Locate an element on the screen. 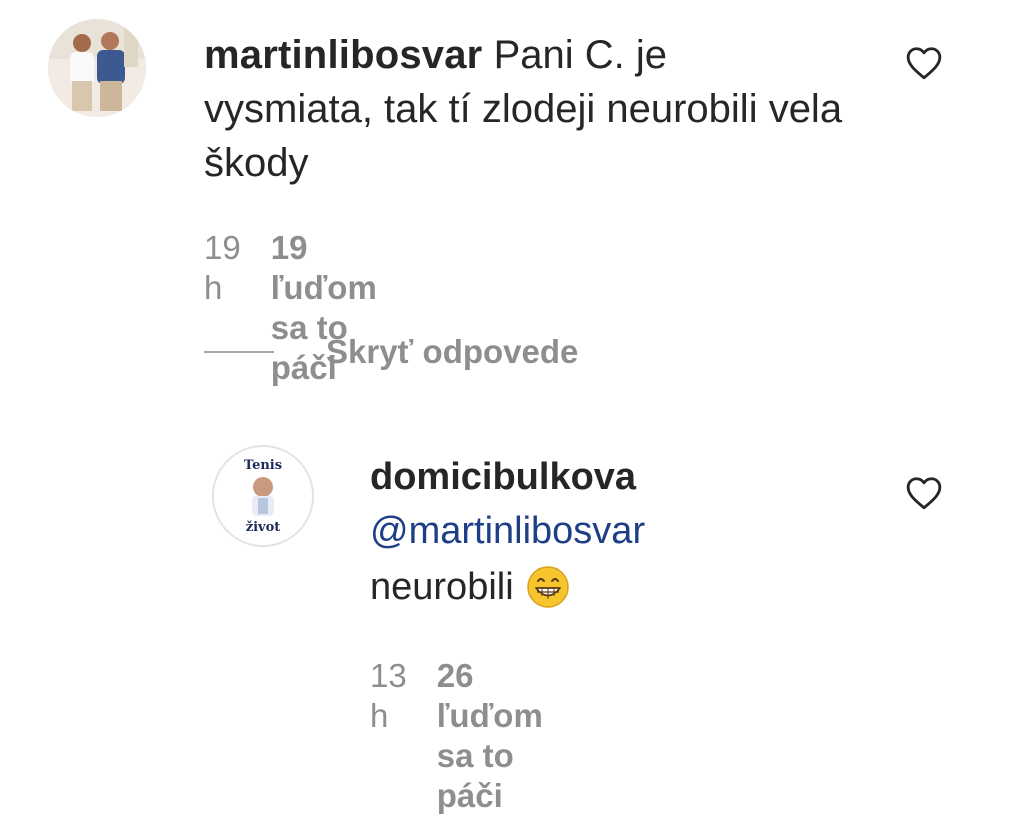 The width and height of the screenshot is (1024, 816). avatar is located at coordinates (97, 68).